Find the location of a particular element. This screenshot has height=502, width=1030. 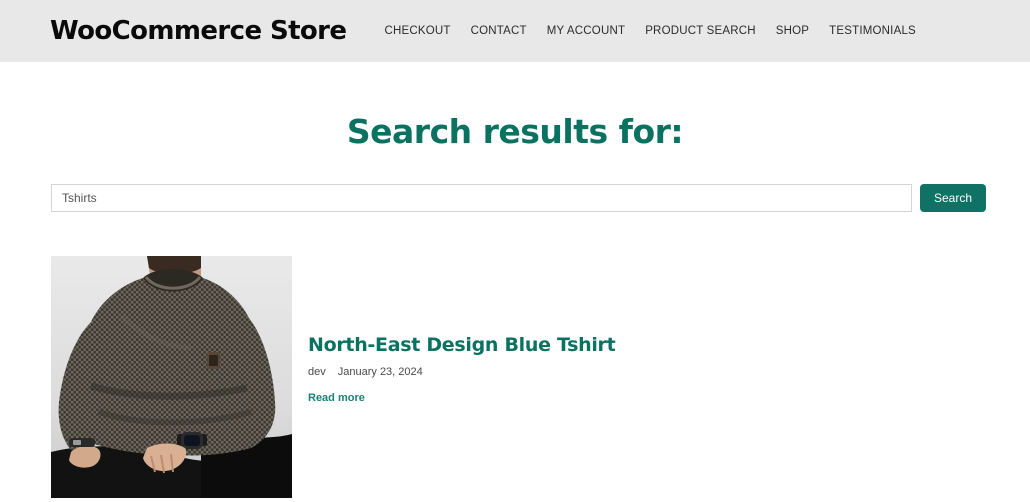

result-title-link: North-East Design Blue Tshirt is located at coordinates (647, 346).